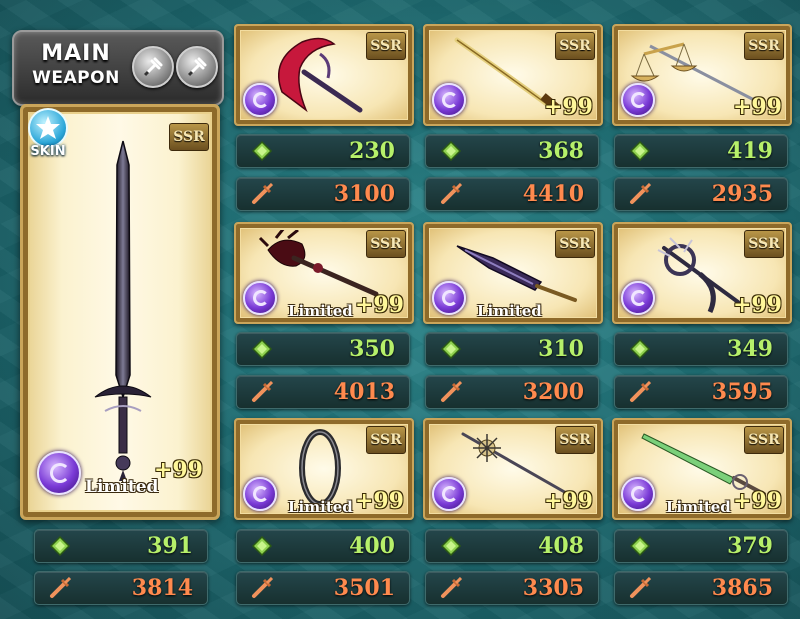  I want to click on hp-value: 419, so click(750, 151).